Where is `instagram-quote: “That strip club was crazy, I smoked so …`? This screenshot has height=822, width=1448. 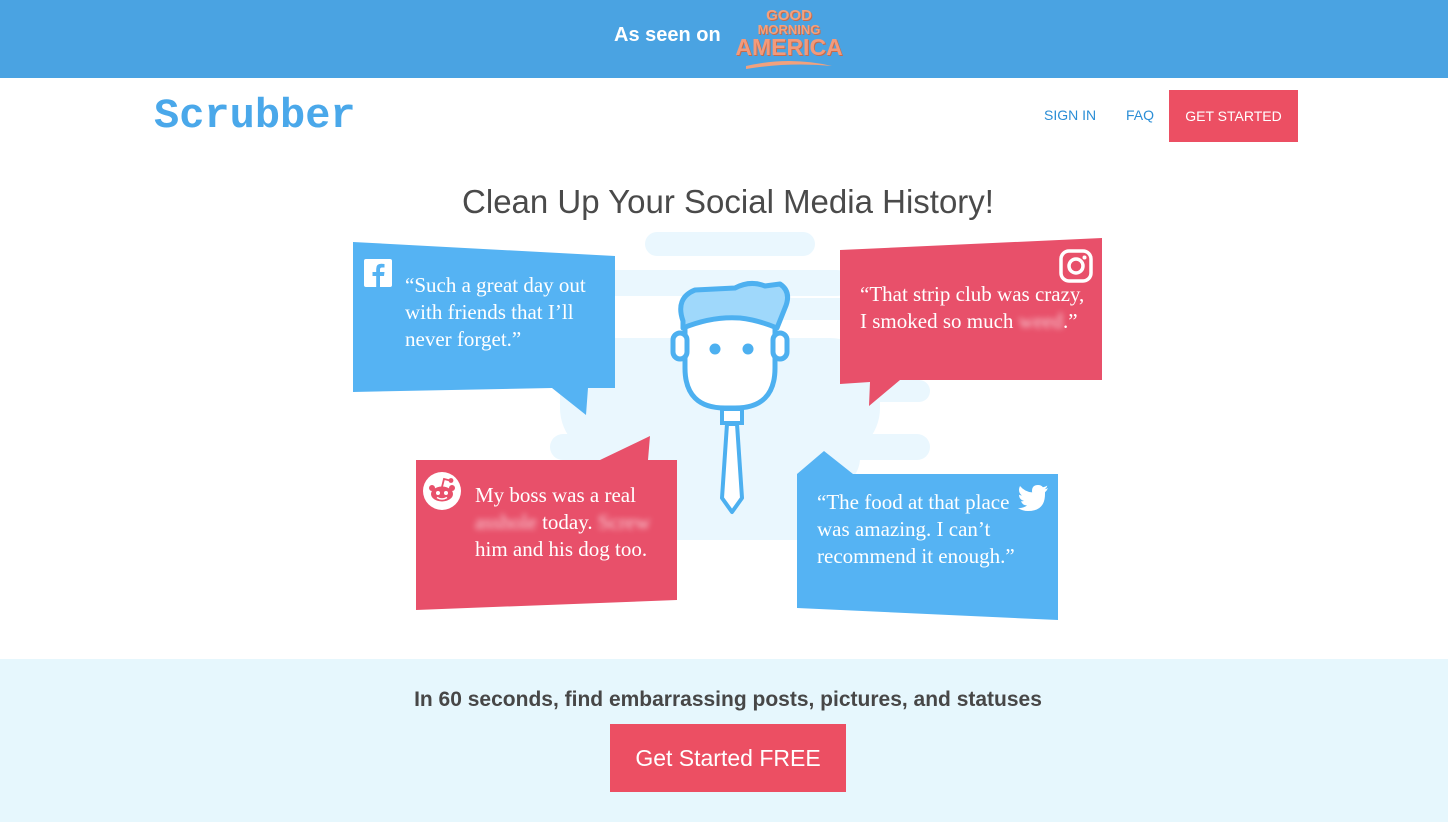
instagram-quote: “That strip club was crazy, I smoked so … is located at coordinates (975, 308).